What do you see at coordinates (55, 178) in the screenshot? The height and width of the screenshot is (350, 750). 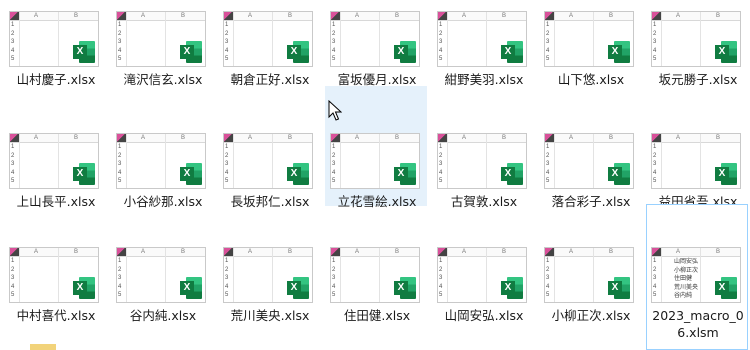 I see `file-item: A B 1 2 3 4 5 X 上山長平.xlsx` at bounding box center [55, 178].